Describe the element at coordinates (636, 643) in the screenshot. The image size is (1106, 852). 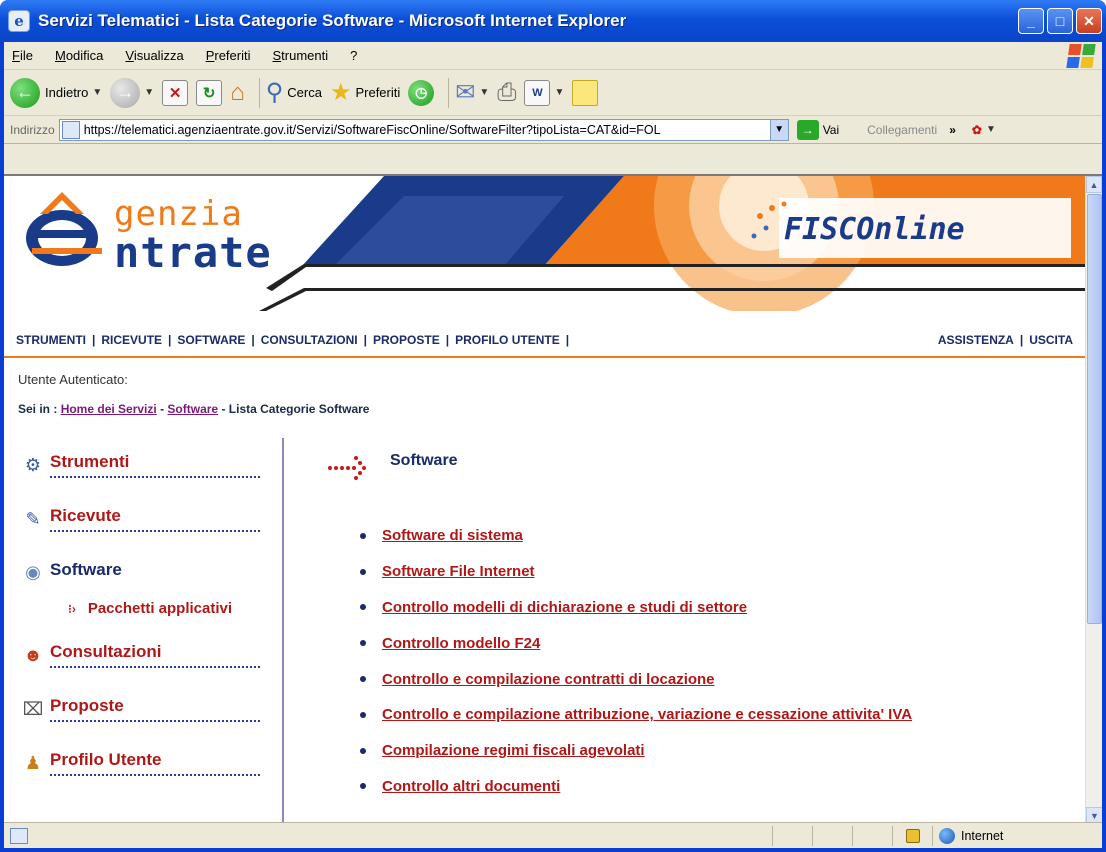
I see `list-item: Controllo modello F24` at that location.